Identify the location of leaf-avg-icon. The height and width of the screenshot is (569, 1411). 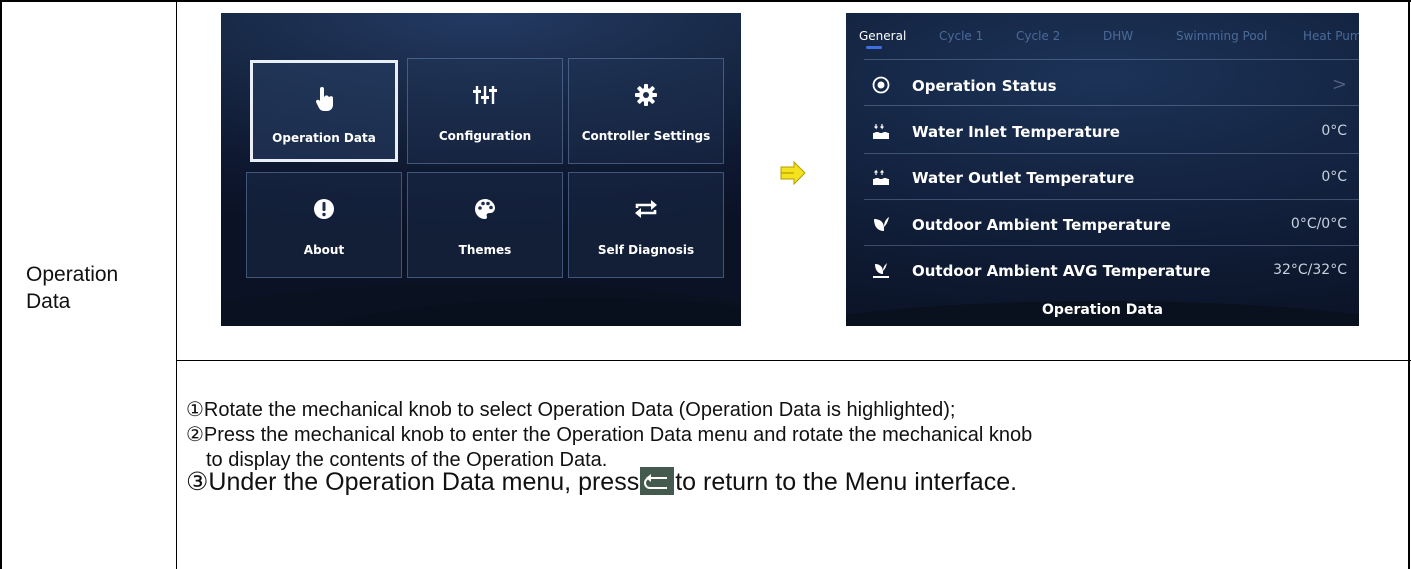
(881, 270).